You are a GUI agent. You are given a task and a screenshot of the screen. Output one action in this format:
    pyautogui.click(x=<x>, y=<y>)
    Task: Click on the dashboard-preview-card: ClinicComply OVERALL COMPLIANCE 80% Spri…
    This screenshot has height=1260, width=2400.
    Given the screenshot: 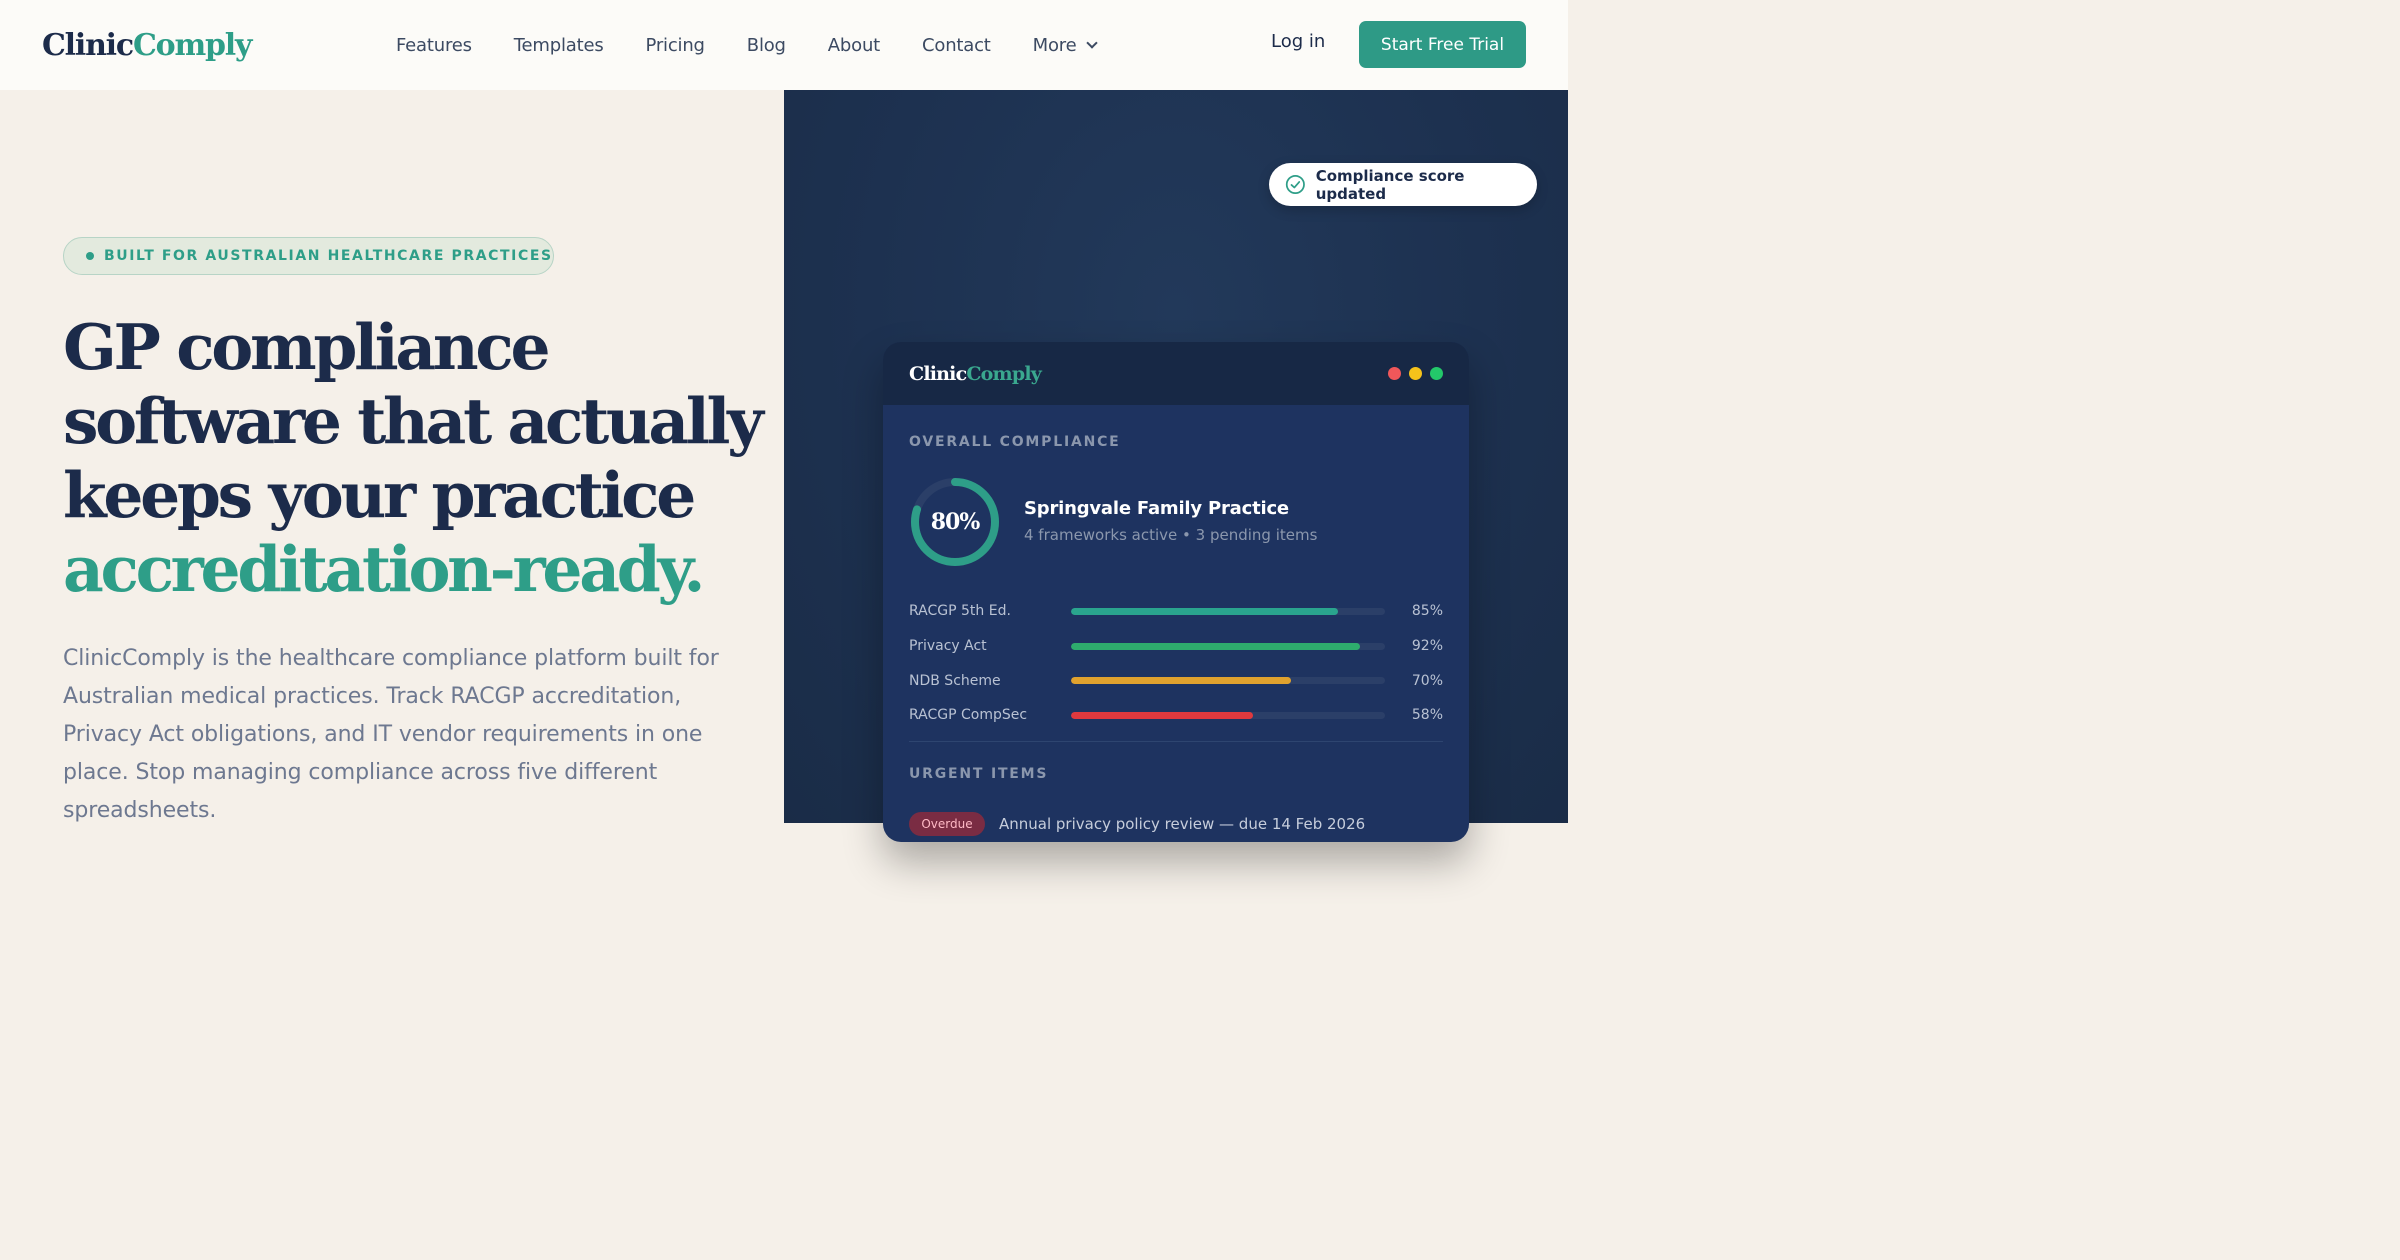 What is the action you would take?
    pyautogui.click(x=1176, y=592)
    